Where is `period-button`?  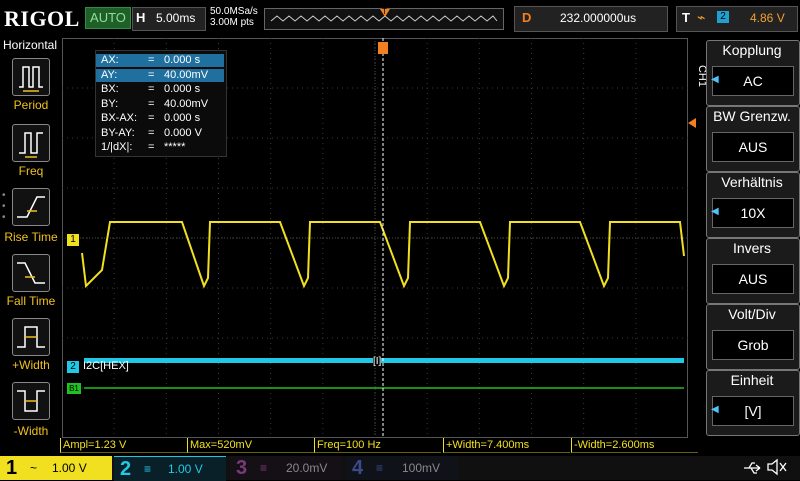
period-button is located at coordinates (31, 77).